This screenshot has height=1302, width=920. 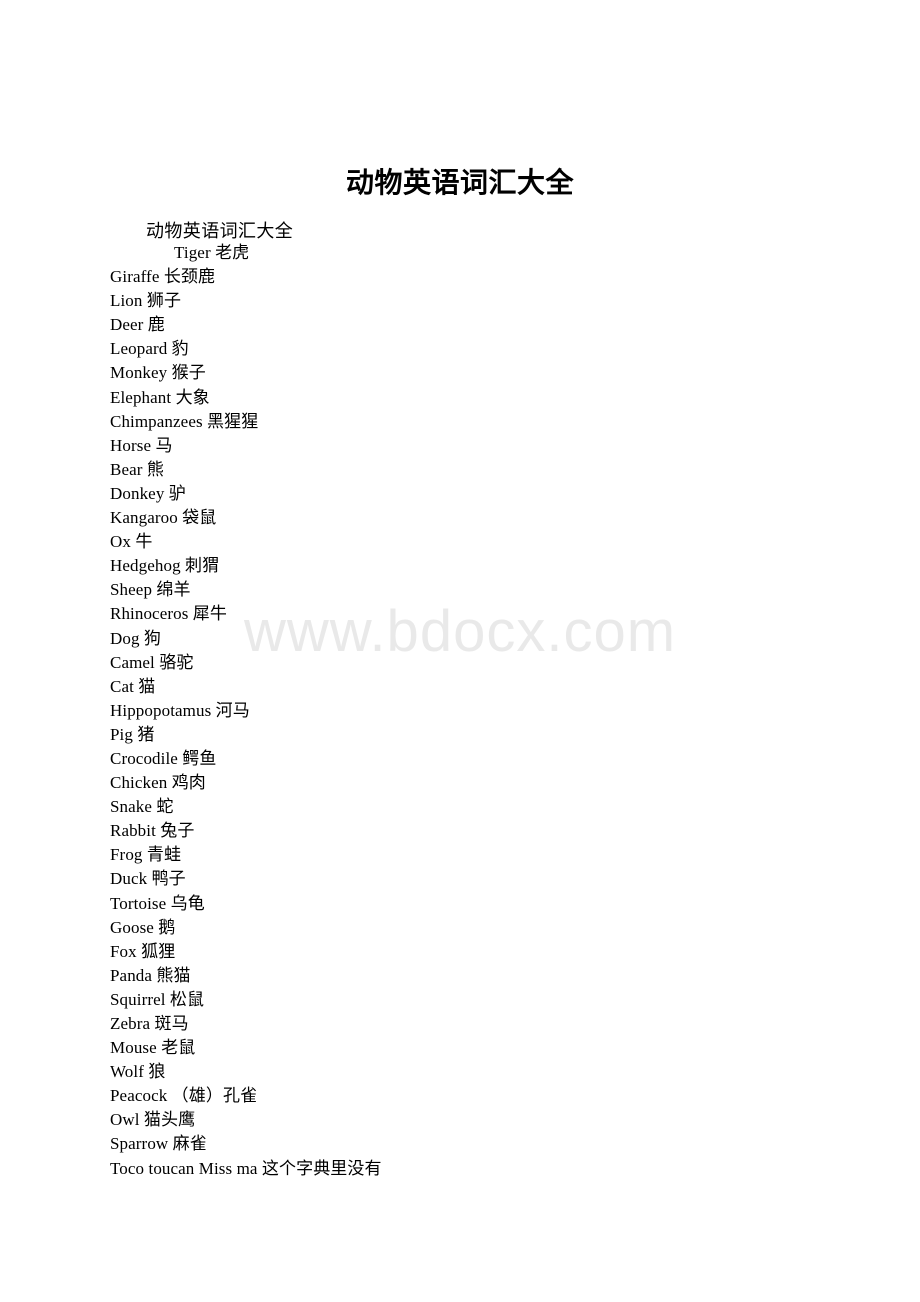 What do you see at coordinates (146, 855) in the screenshot?
I see `vocabulary-entry: Frog 青蛙` at bounding box center [146, 855].